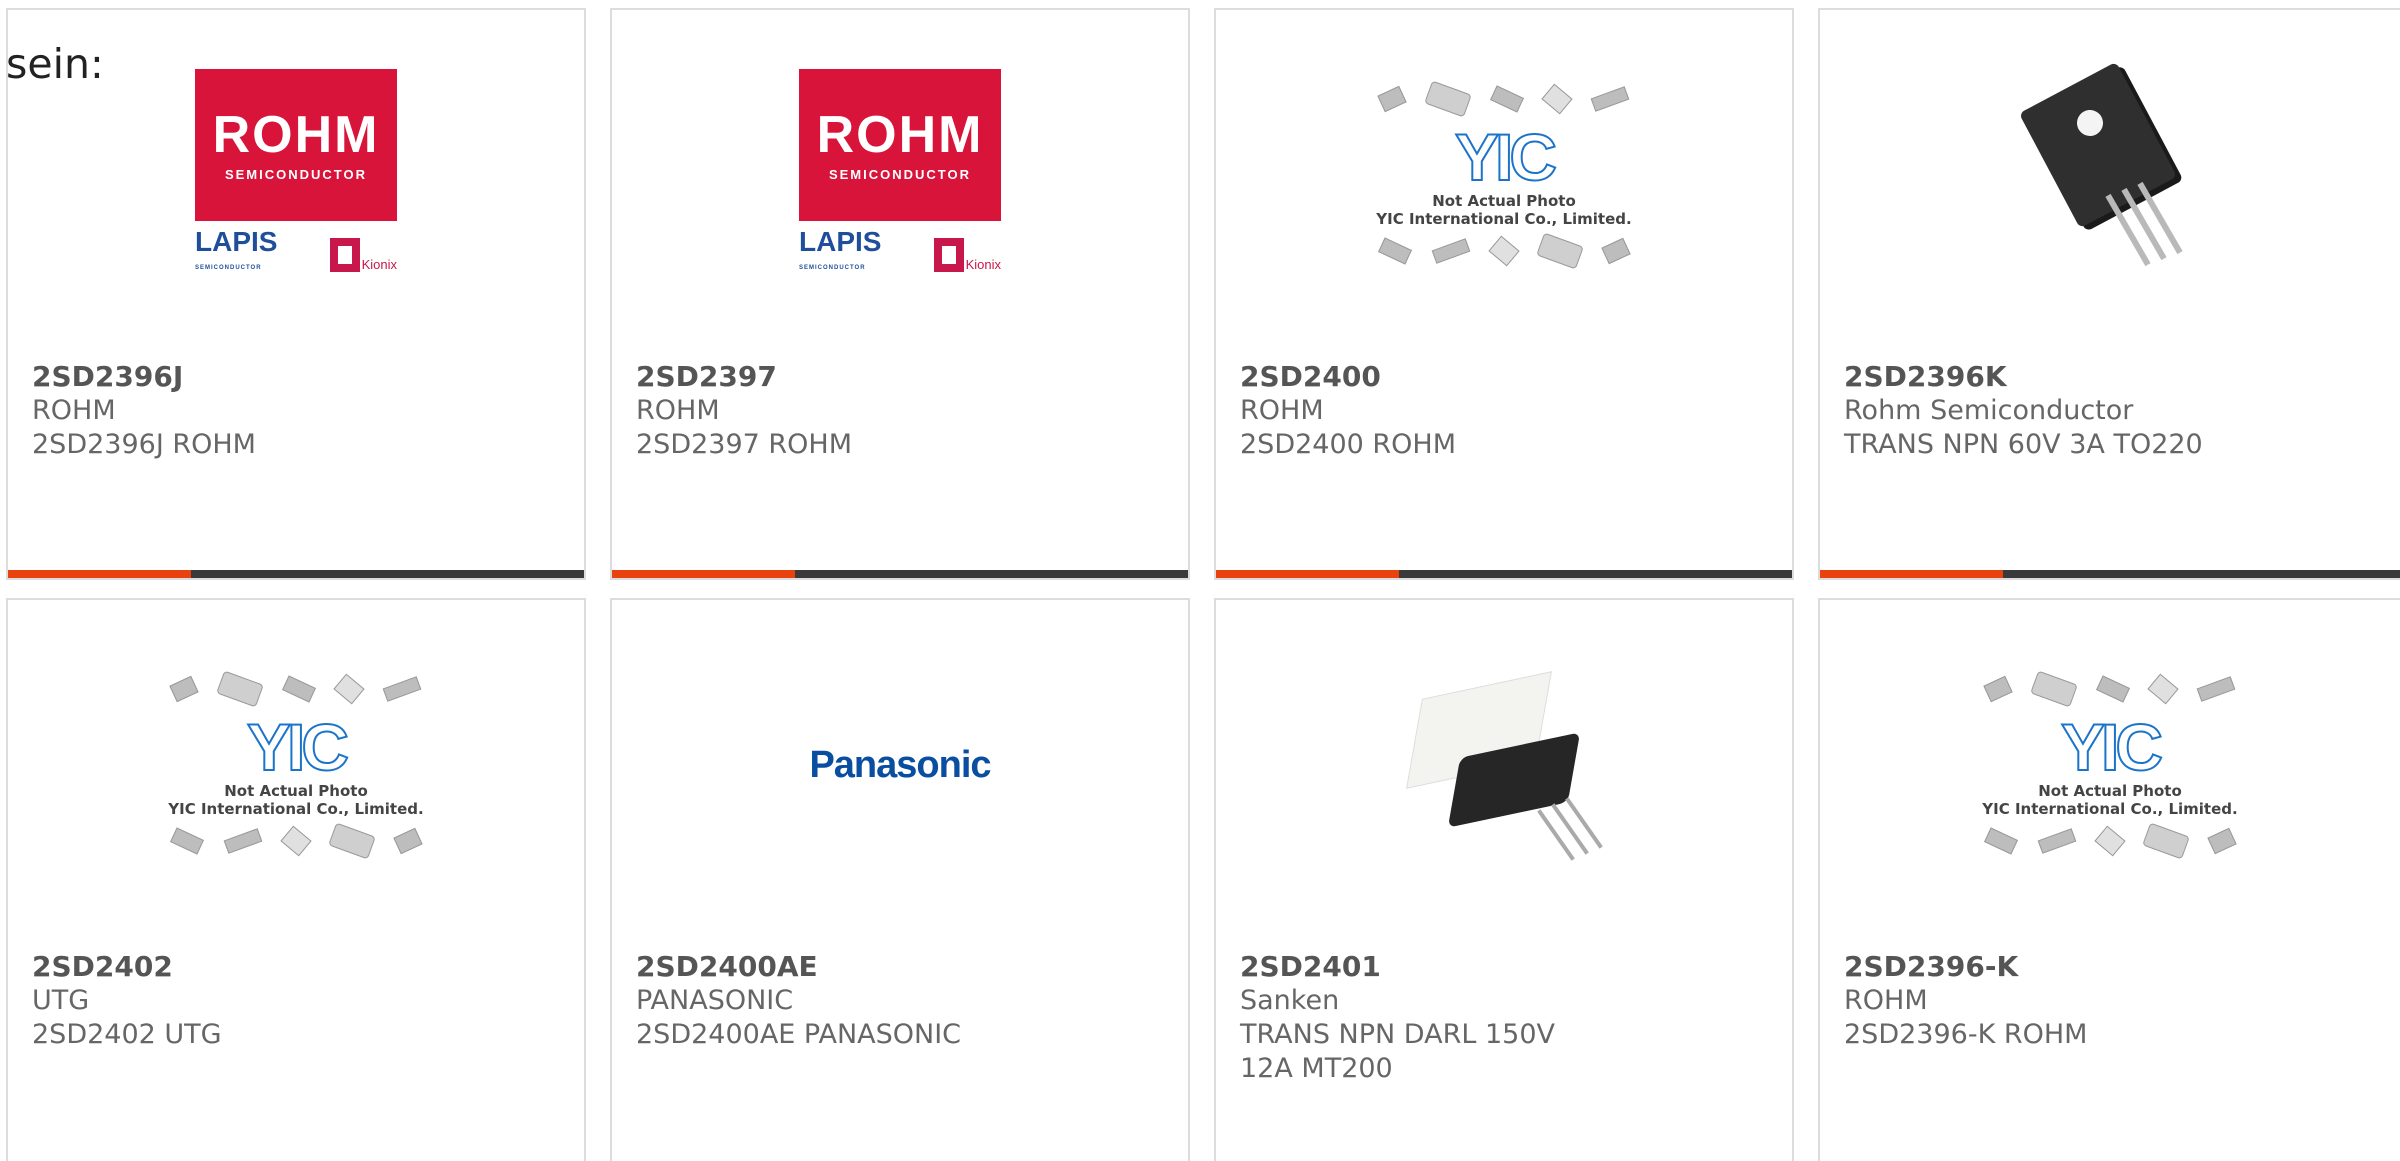 The height and width of the screenshot is (1161, 2400). Describe the element at coordinates (2110, 967) in the screenshot. I see `part-number: 2SD2396-K` at that location.